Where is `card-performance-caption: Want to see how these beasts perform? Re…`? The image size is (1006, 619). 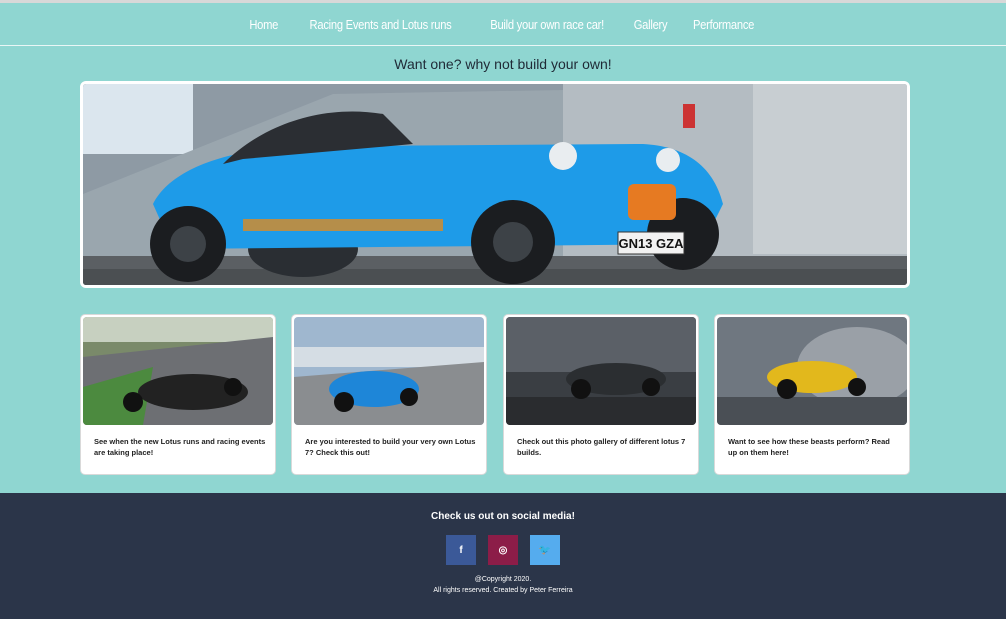 card-performance-caption: Want to see how these beasts perform? Re… is located at coordinates (809, 447).